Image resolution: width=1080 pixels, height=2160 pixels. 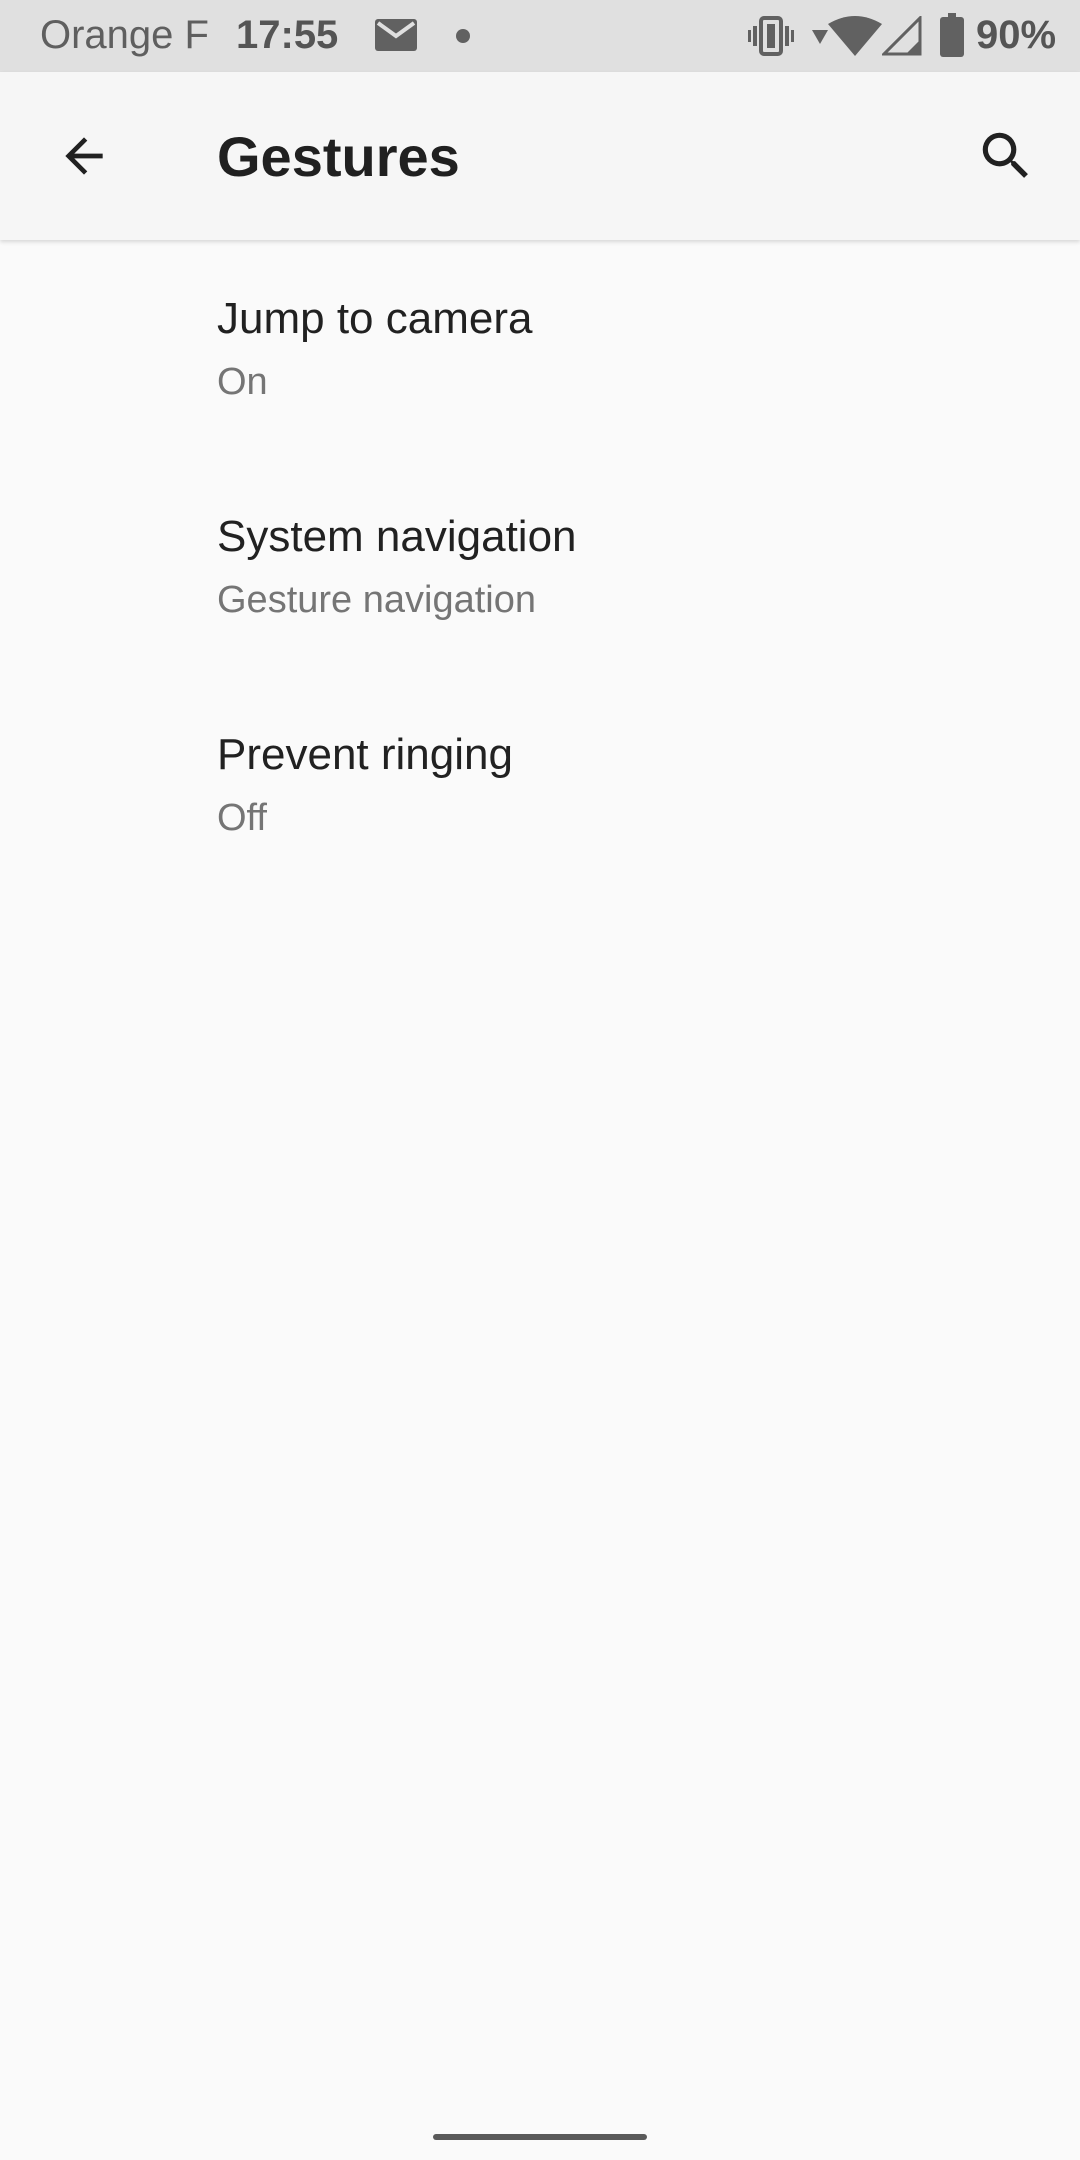 What do you see at coordinates (287, 35) in the screenshot?
I see `status-time: 17:55` at bounding box center [287, 35].